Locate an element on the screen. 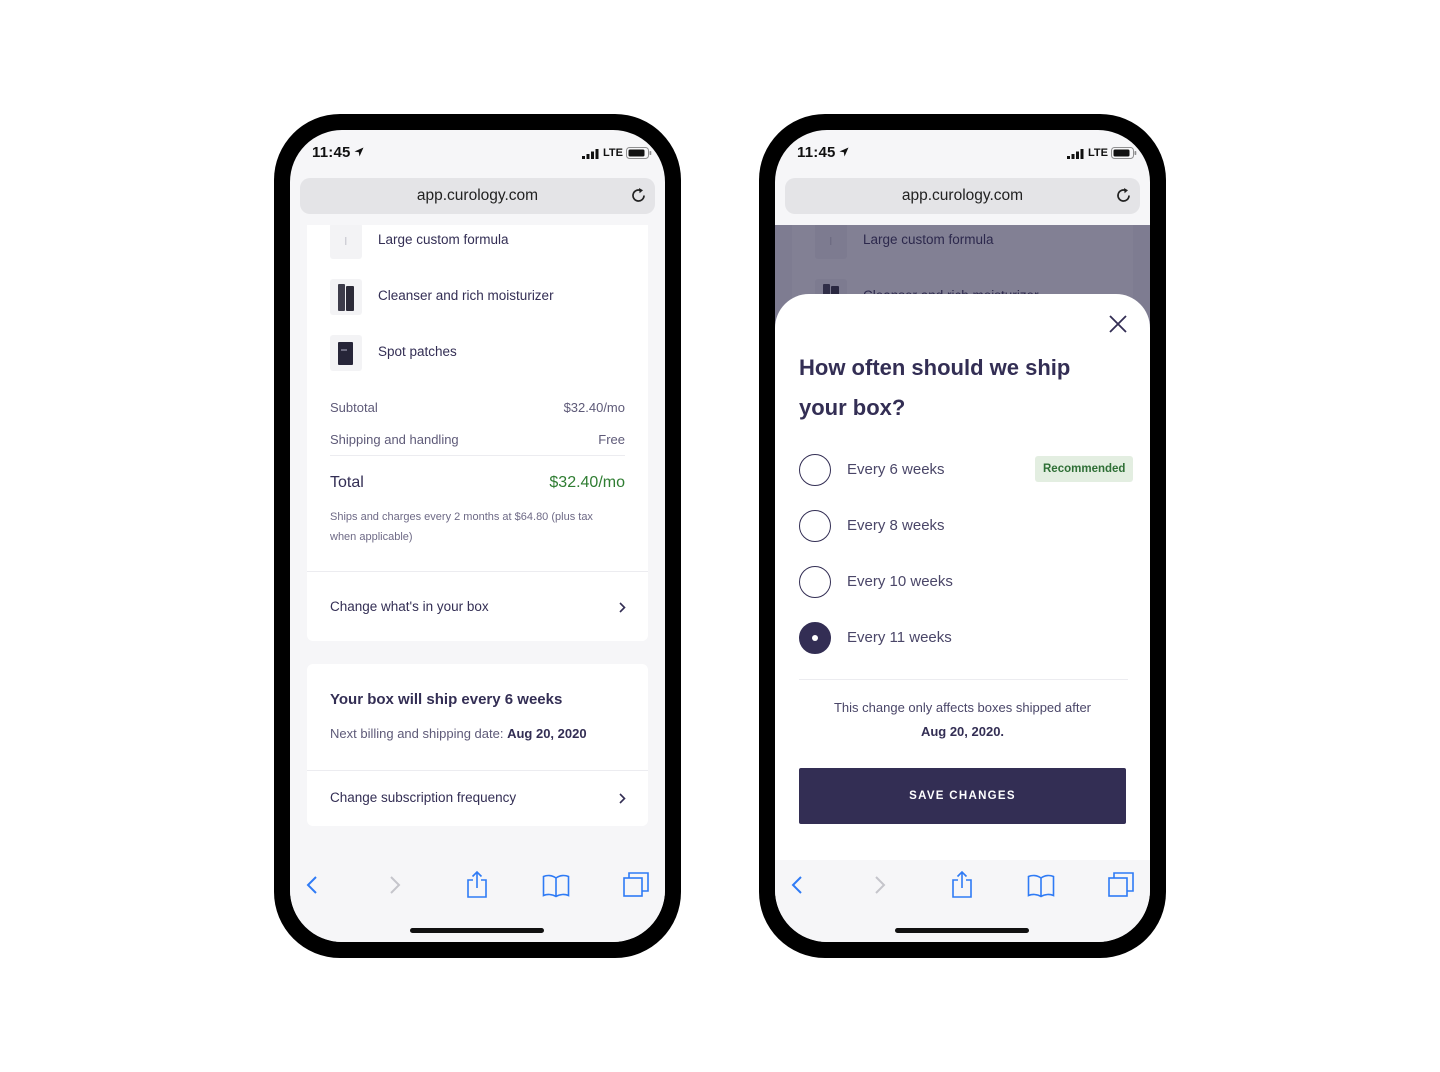 The image size is (1440, 1072). product-name: Large custom formula is located at coordinates (443, 239).